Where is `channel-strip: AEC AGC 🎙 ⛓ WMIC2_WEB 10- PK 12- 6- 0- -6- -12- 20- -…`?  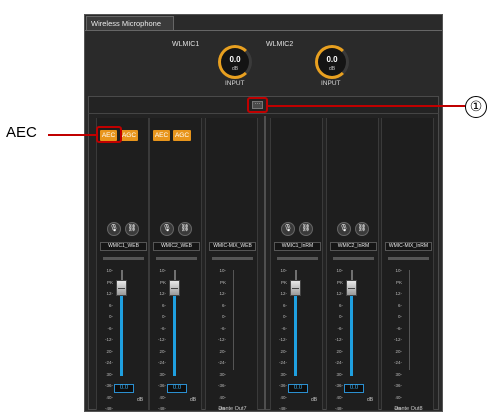 channel-strip: AEC AGC 🎙 ⛓ WMIC2_WEB 10- PK 12- 6- 0- -6- -12- 20- -… is located at coordinates (175, 264).